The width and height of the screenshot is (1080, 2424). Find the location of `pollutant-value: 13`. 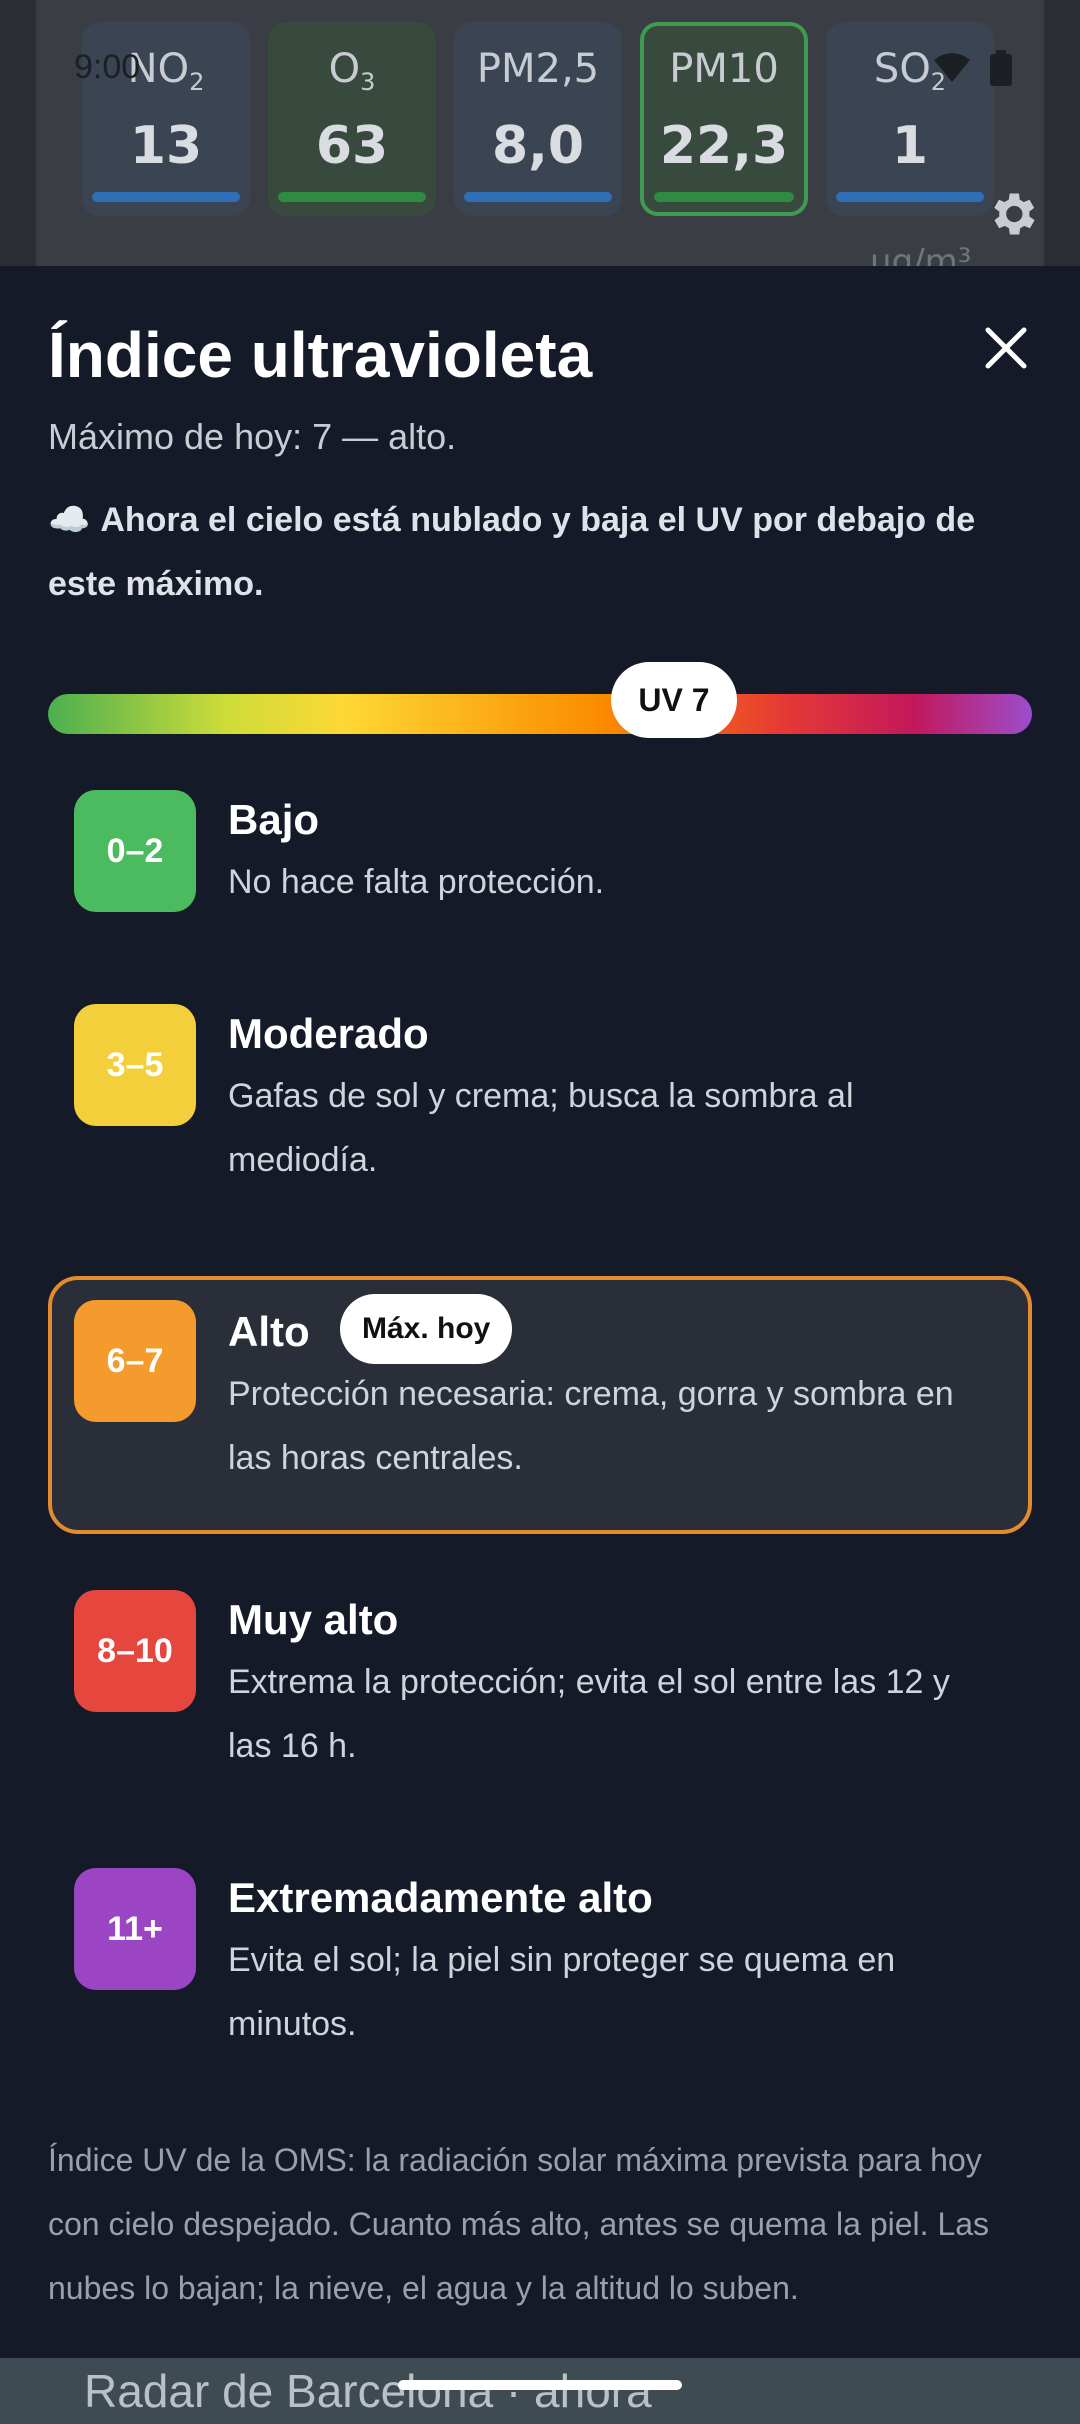

pollutant-value: 13 is located at coordinates (166, 146).